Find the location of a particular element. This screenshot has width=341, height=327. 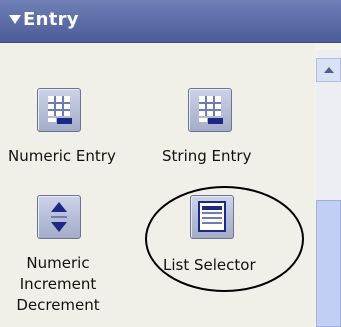

entry-section-header: Entry is located at coordinates (170, 21).